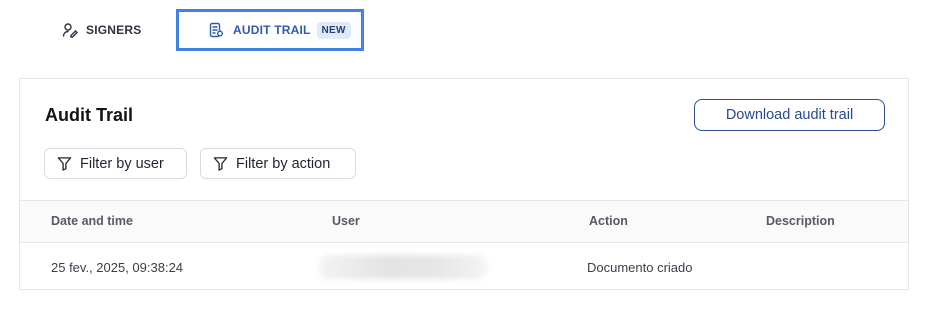 The height and width of the screenshot is (310, 939). I want to click on column-header-user: User, so click(346, 221).